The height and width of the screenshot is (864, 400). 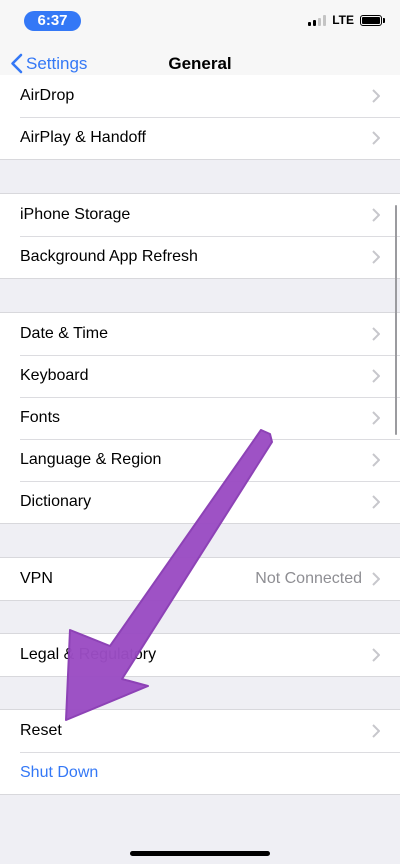 What do you see at coordinates (200, 460) in the screenshot?
I see `settings-row-language-region: Language & Region` at bounding box center [200, 460].